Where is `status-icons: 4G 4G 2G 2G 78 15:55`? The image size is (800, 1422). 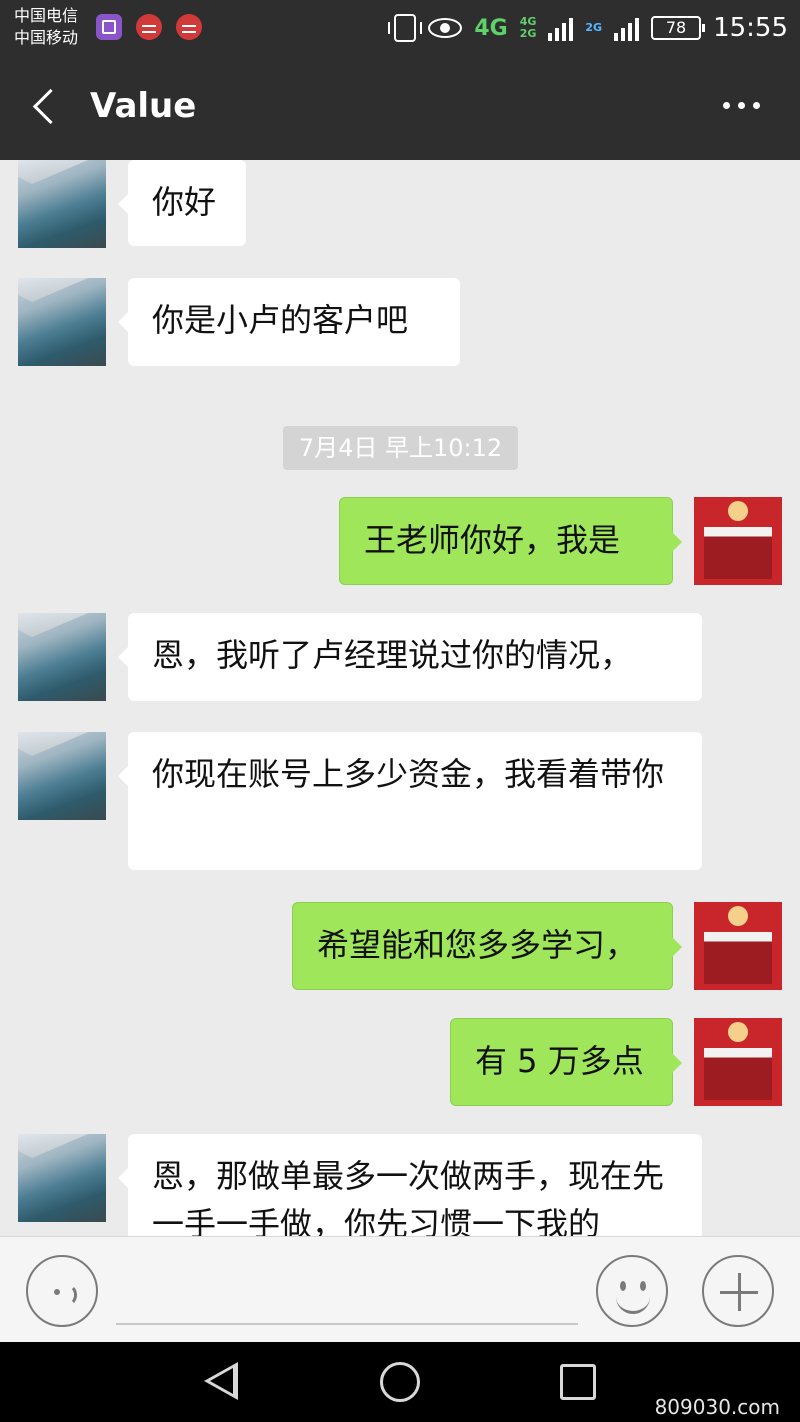 status-icons: 4G 4G 2G 2G 78 15:55 is located at coordinates (588, 28).